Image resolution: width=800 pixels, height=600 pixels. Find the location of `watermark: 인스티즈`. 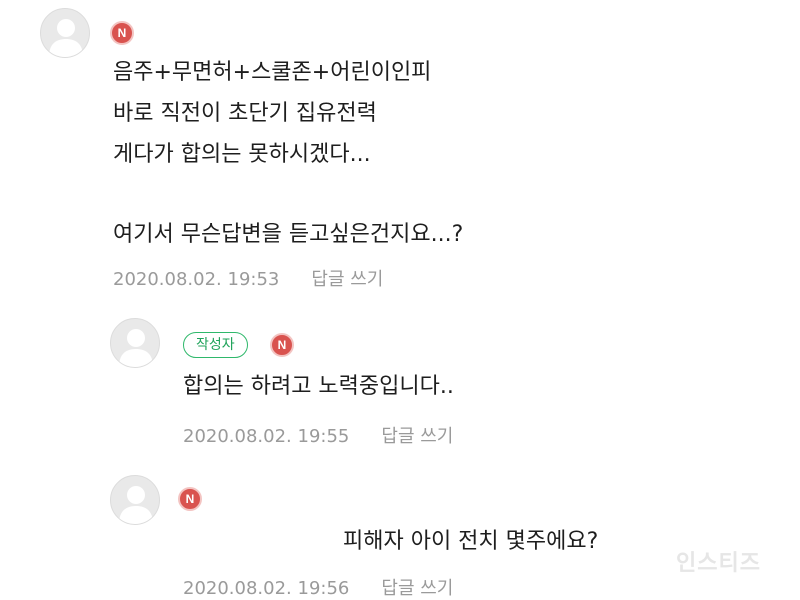

watermark: 인스티즈 is located at coordinates (718, 563).